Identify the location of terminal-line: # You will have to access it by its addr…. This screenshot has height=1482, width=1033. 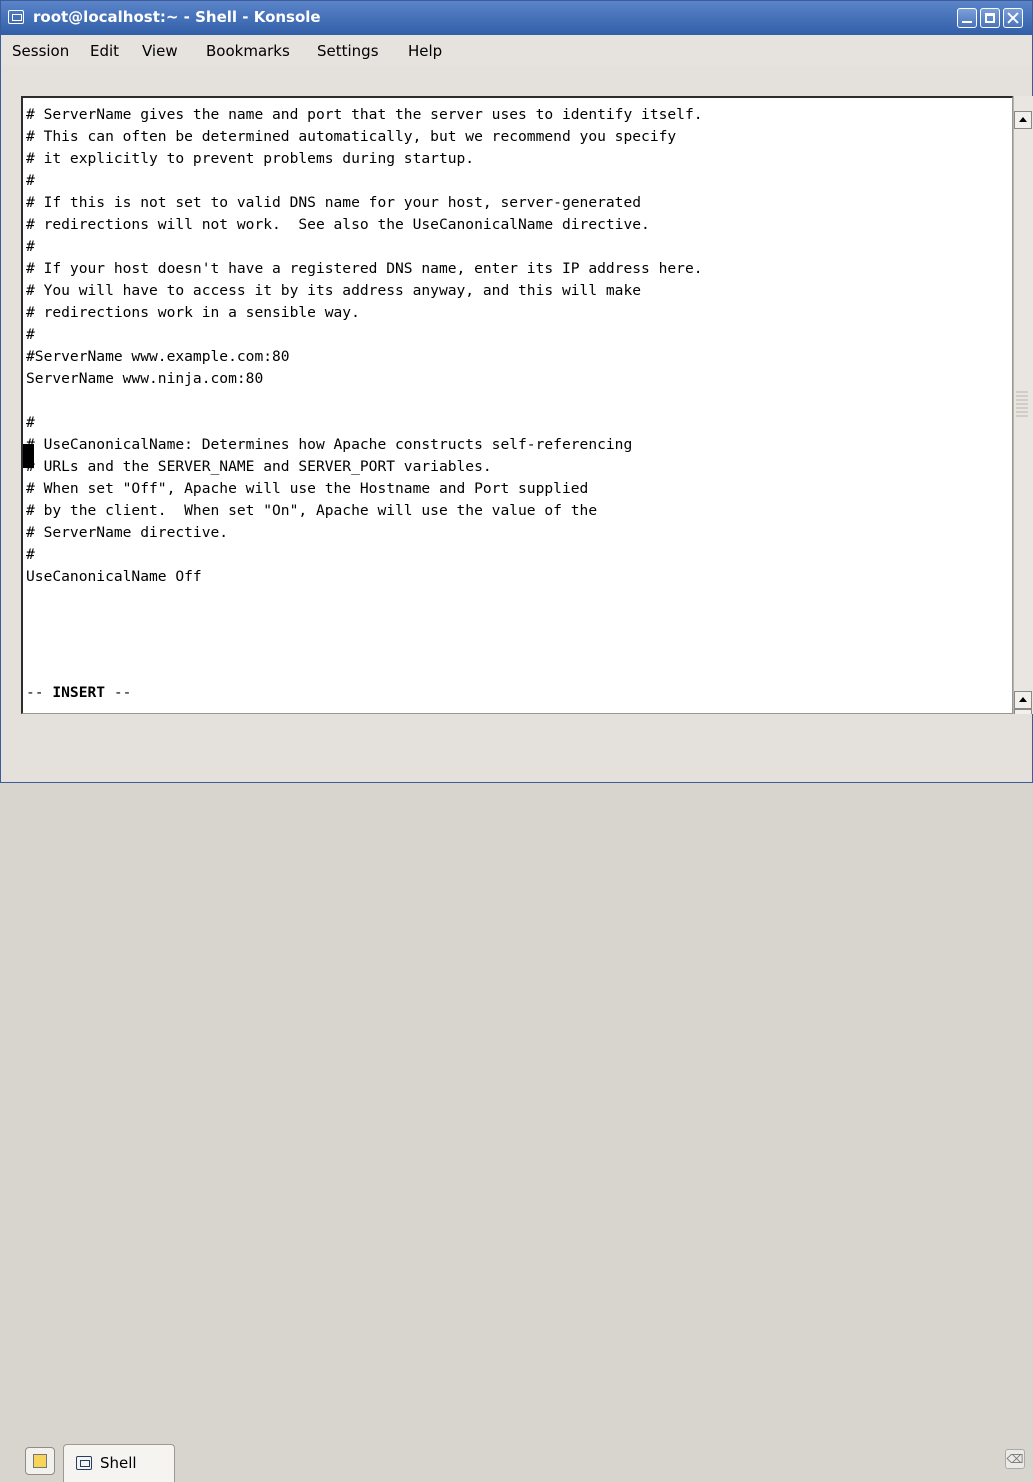
(334, 290).